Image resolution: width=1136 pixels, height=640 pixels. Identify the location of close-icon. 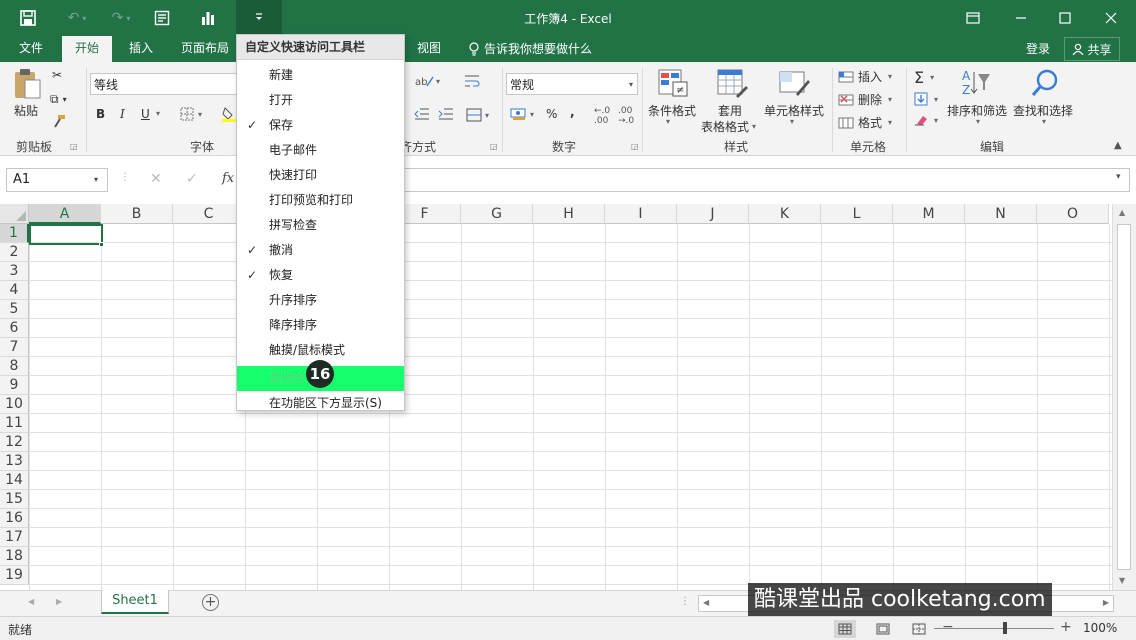
(1111, 18).